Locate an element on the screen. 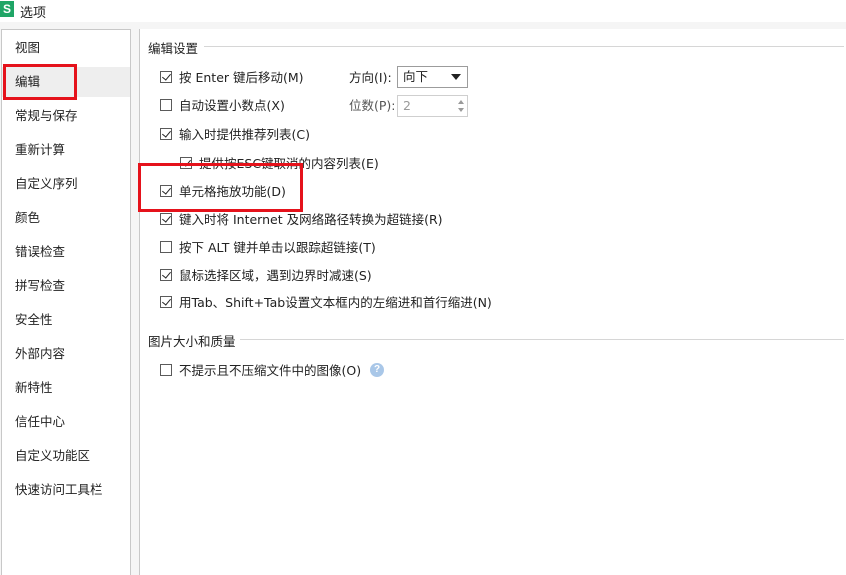 The width and height of the screenshot is (846, 575). sidebar-item-custom-lists: 自定义序列 is located at coordinates (66, 184).